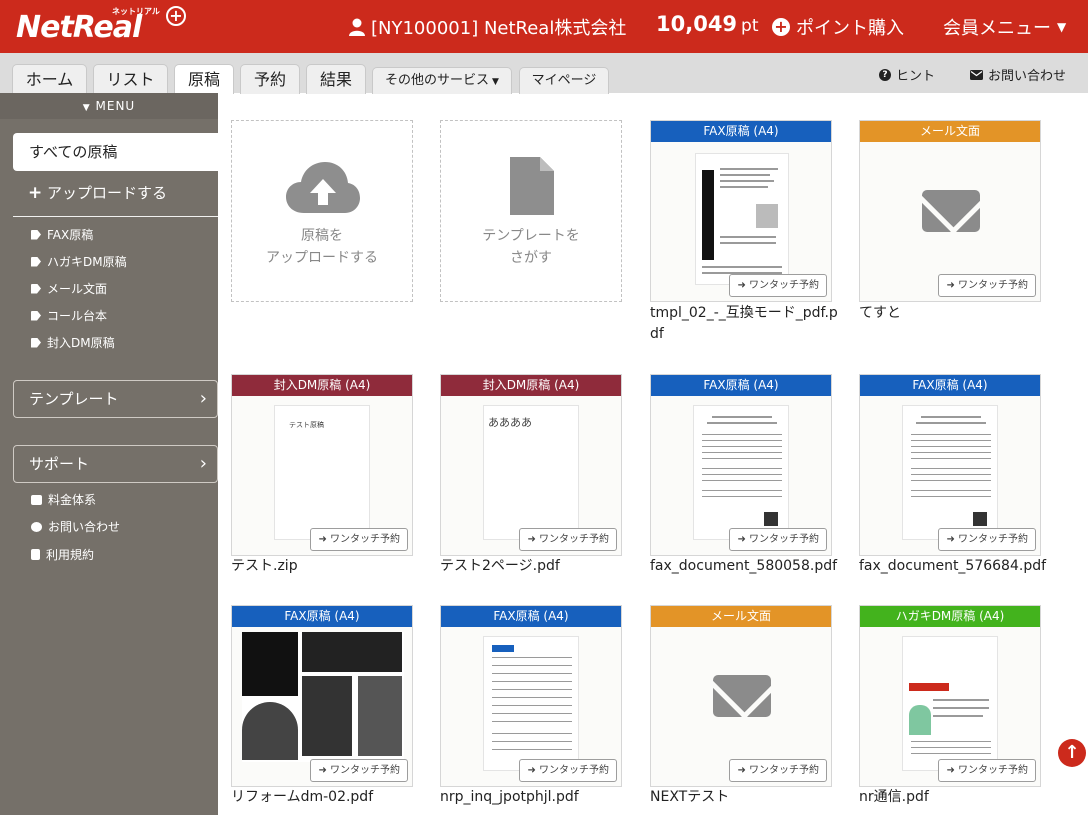  What do you see at coordinates (69, 315) in the screenshot?
I see `sidebar-tag-call: コール台本` at bounding box center [69, 315].